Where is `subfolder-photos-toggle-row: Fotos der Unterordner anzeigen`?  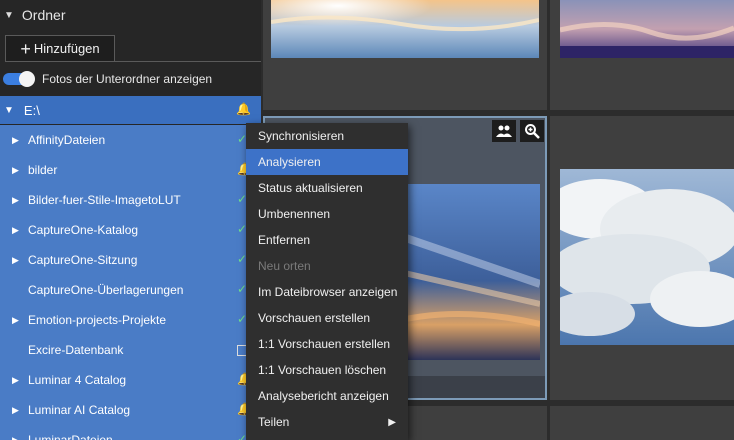 subfolder-photos-toggle-row: Fotos der Unterordner anzeigen is located at coordinates (130, 79).